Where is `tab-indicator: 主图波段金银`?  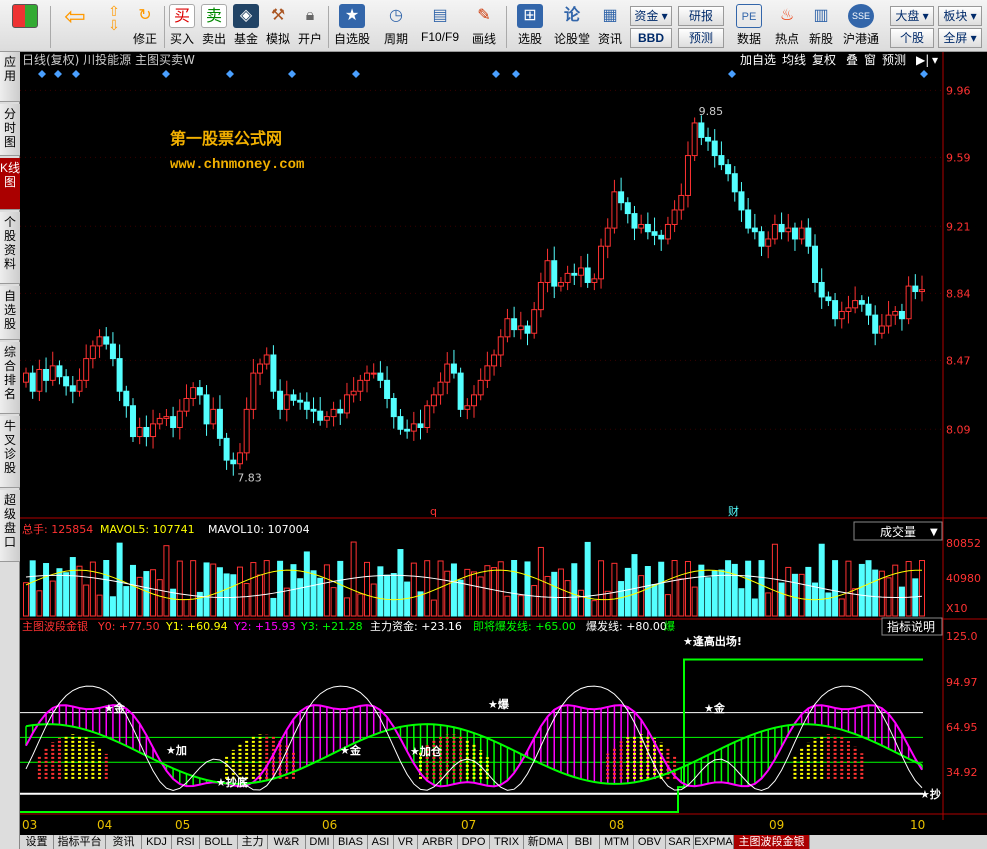
tab-indicator: 主图波段金银 is located at coordinates (772, 842).